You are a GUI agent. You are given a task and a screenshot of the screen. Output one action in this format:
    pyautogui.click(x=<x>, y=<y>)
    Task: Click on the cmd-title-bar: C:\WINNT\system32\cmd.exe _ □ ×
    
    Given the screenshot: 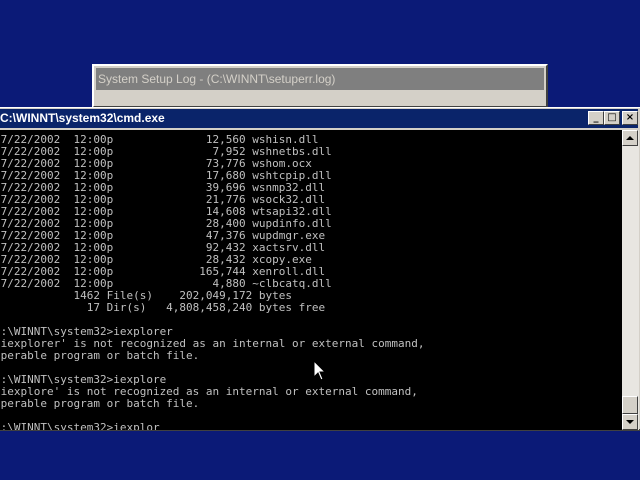 What is the action you would take?
    pyautogui.click(x=319, y=118)
    